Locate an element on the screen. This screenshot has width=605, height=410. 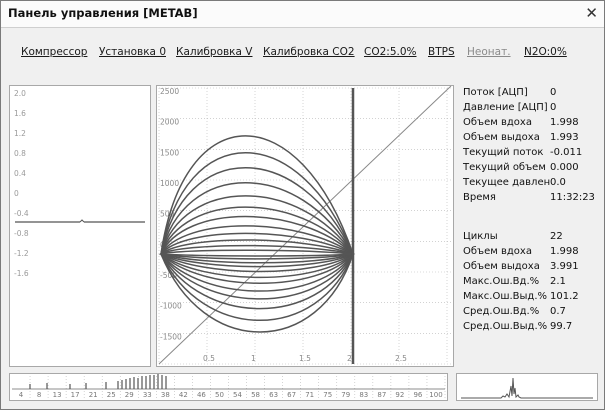
histogram-bin-label: 100 is located at coordinates (435, 395).